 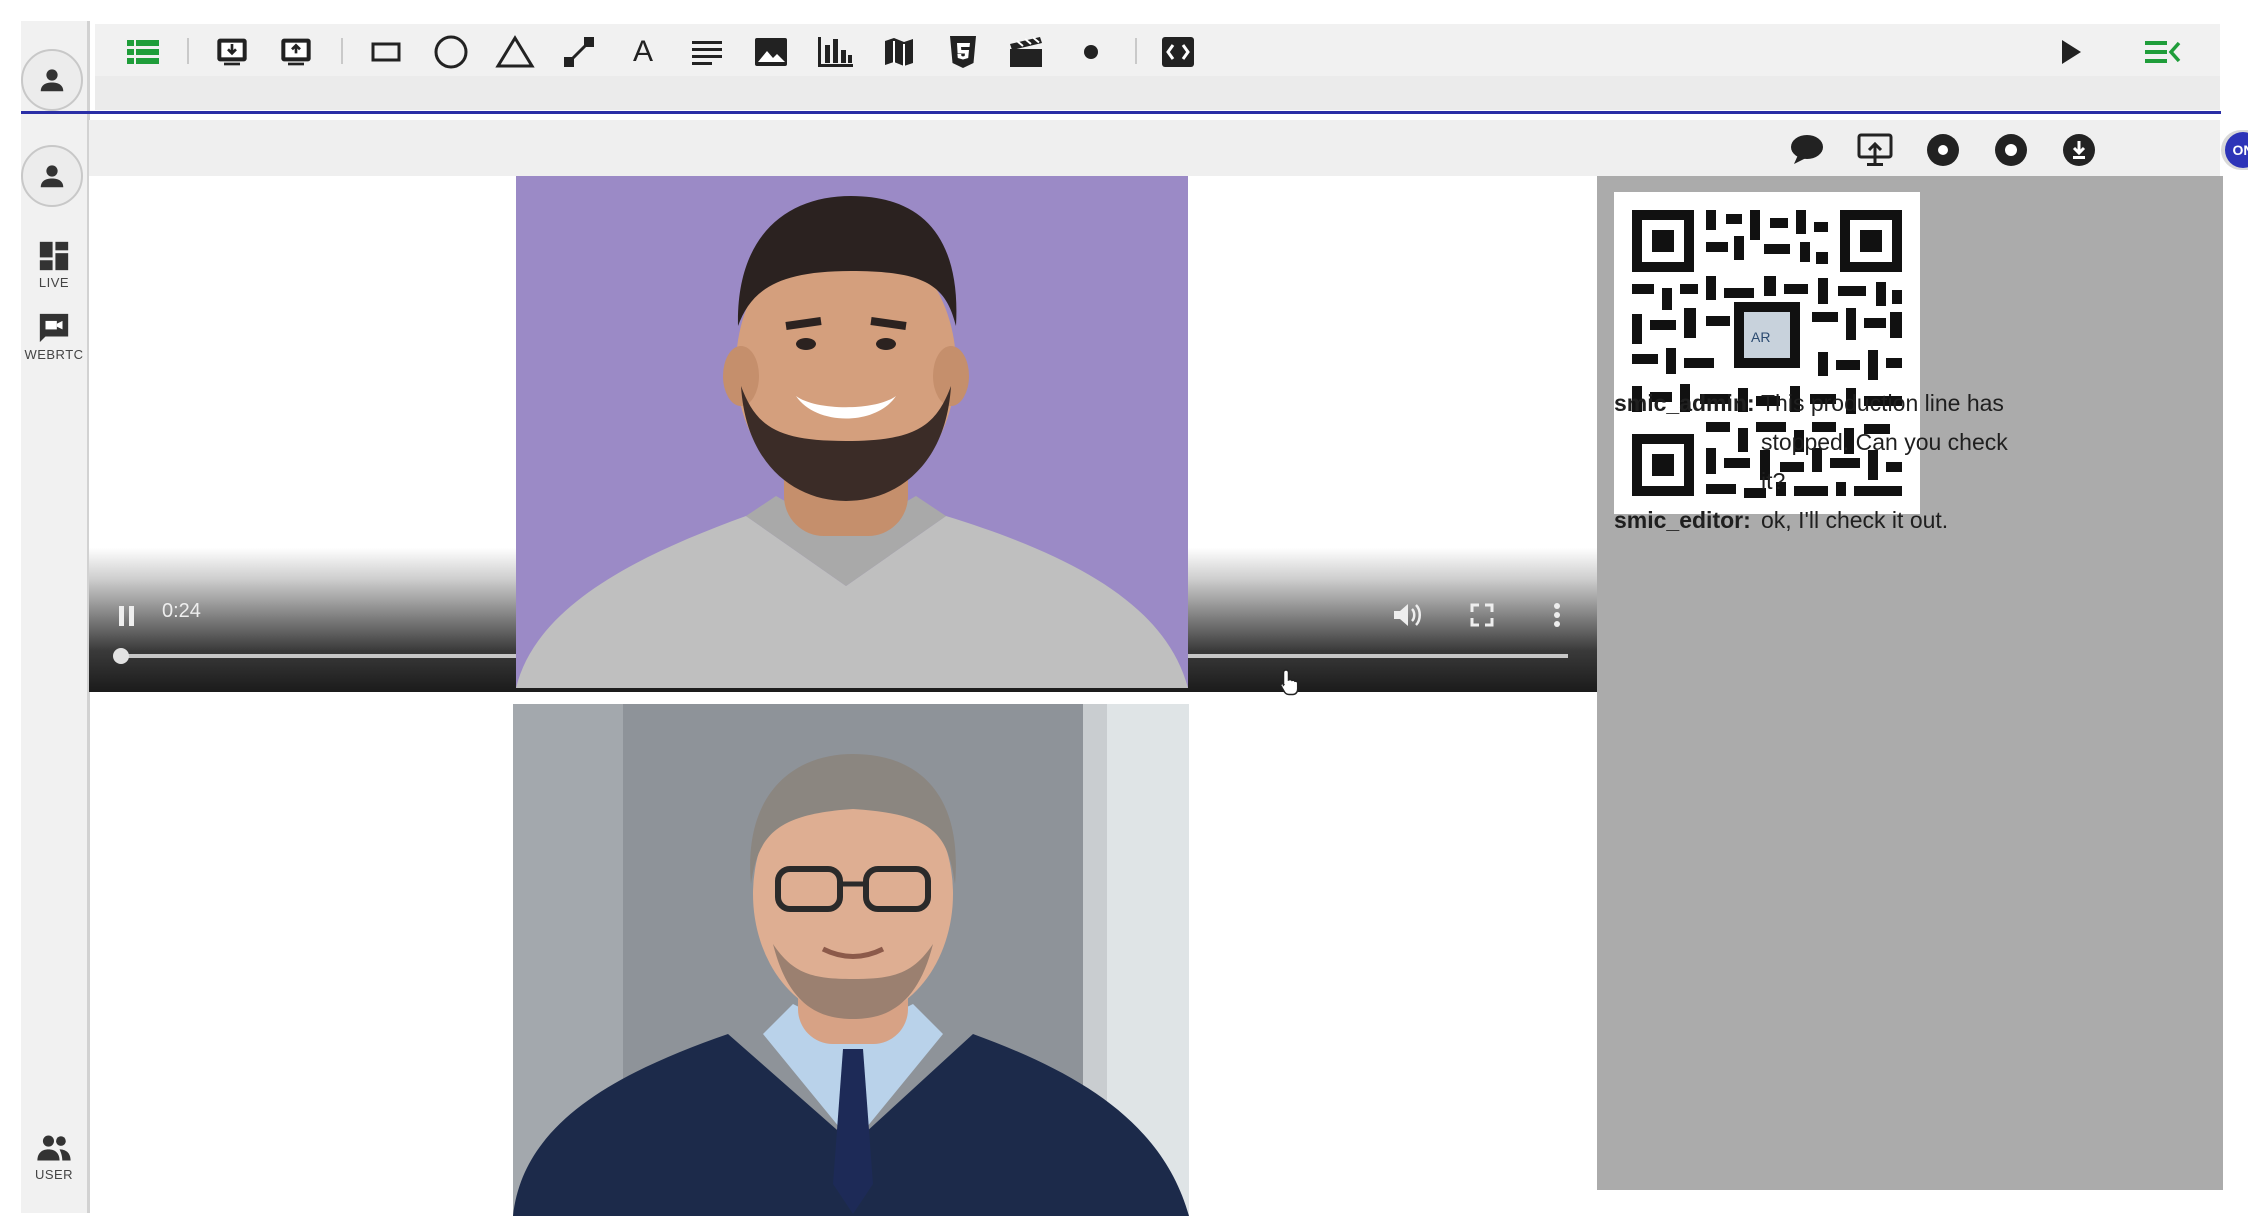 I want to click on chat-username: smic_admin:, so click(x=1684, y=403).